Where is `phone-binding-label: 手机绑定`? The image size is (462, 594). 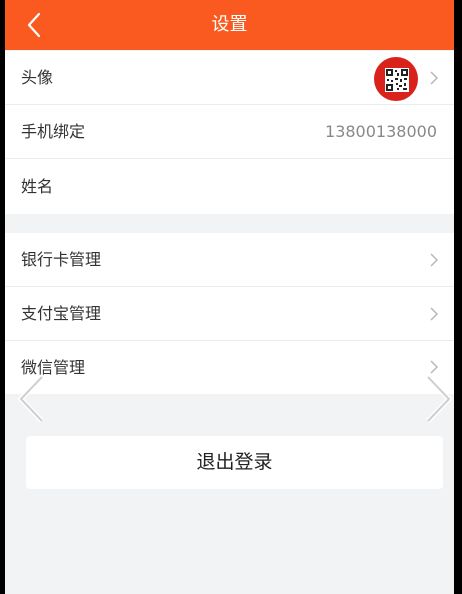 phone-binding-label: 手机绑定 is located at coordinates (53, 131).